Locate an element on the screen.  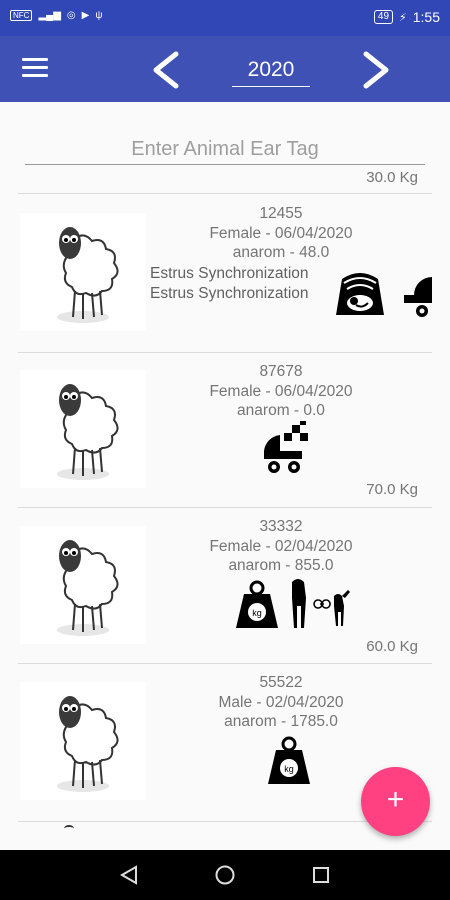
battery-indicator: 49 is located at coordinates (383, 17).